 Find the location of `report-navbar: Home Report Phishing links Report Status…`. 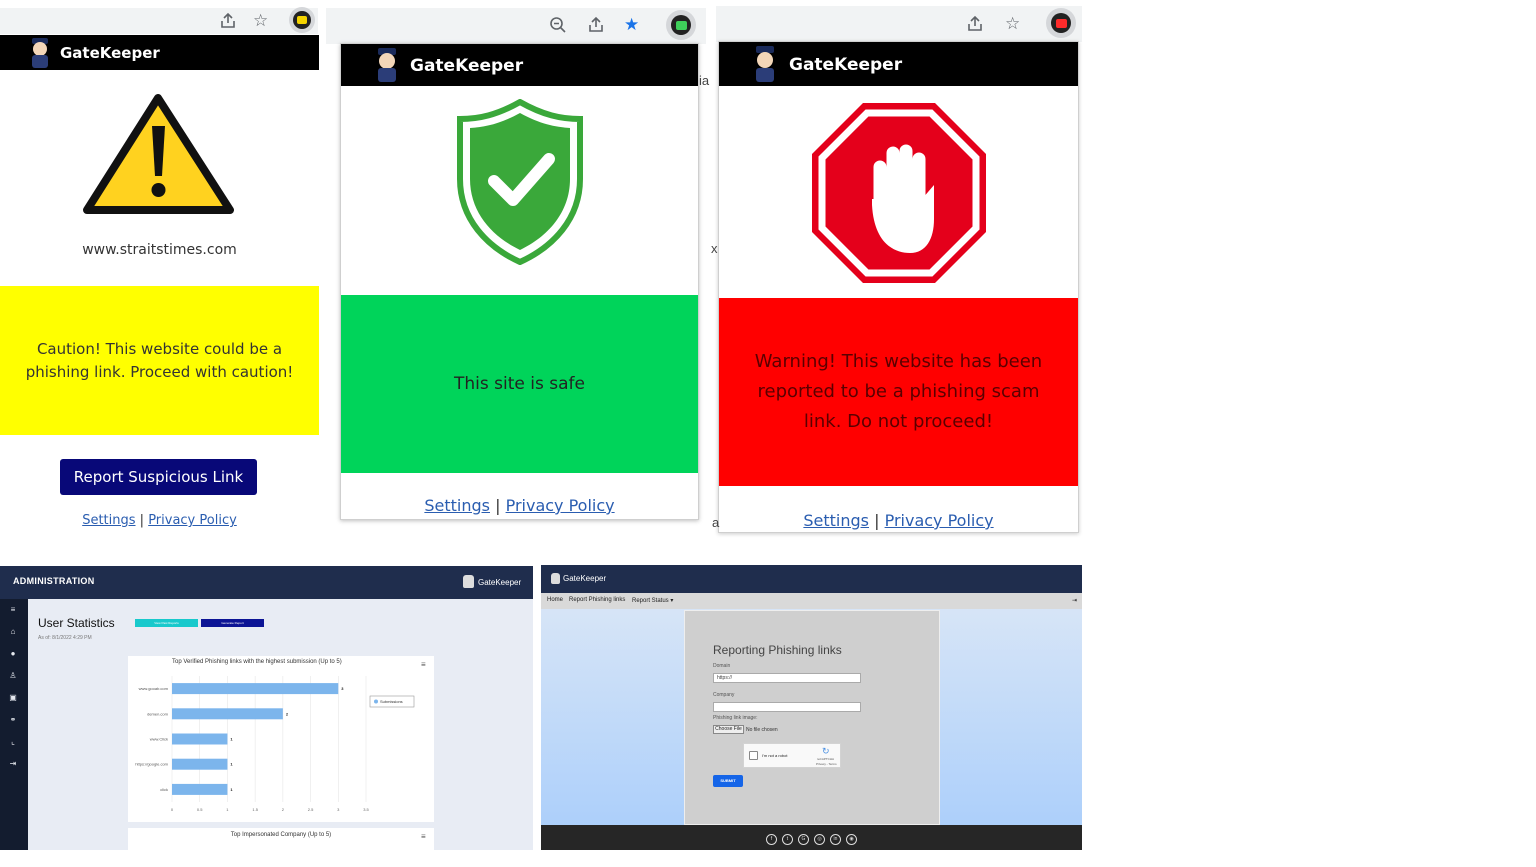

report-navbar: Home Report Phishing links Report Status… is located at coordinates (811, 601).